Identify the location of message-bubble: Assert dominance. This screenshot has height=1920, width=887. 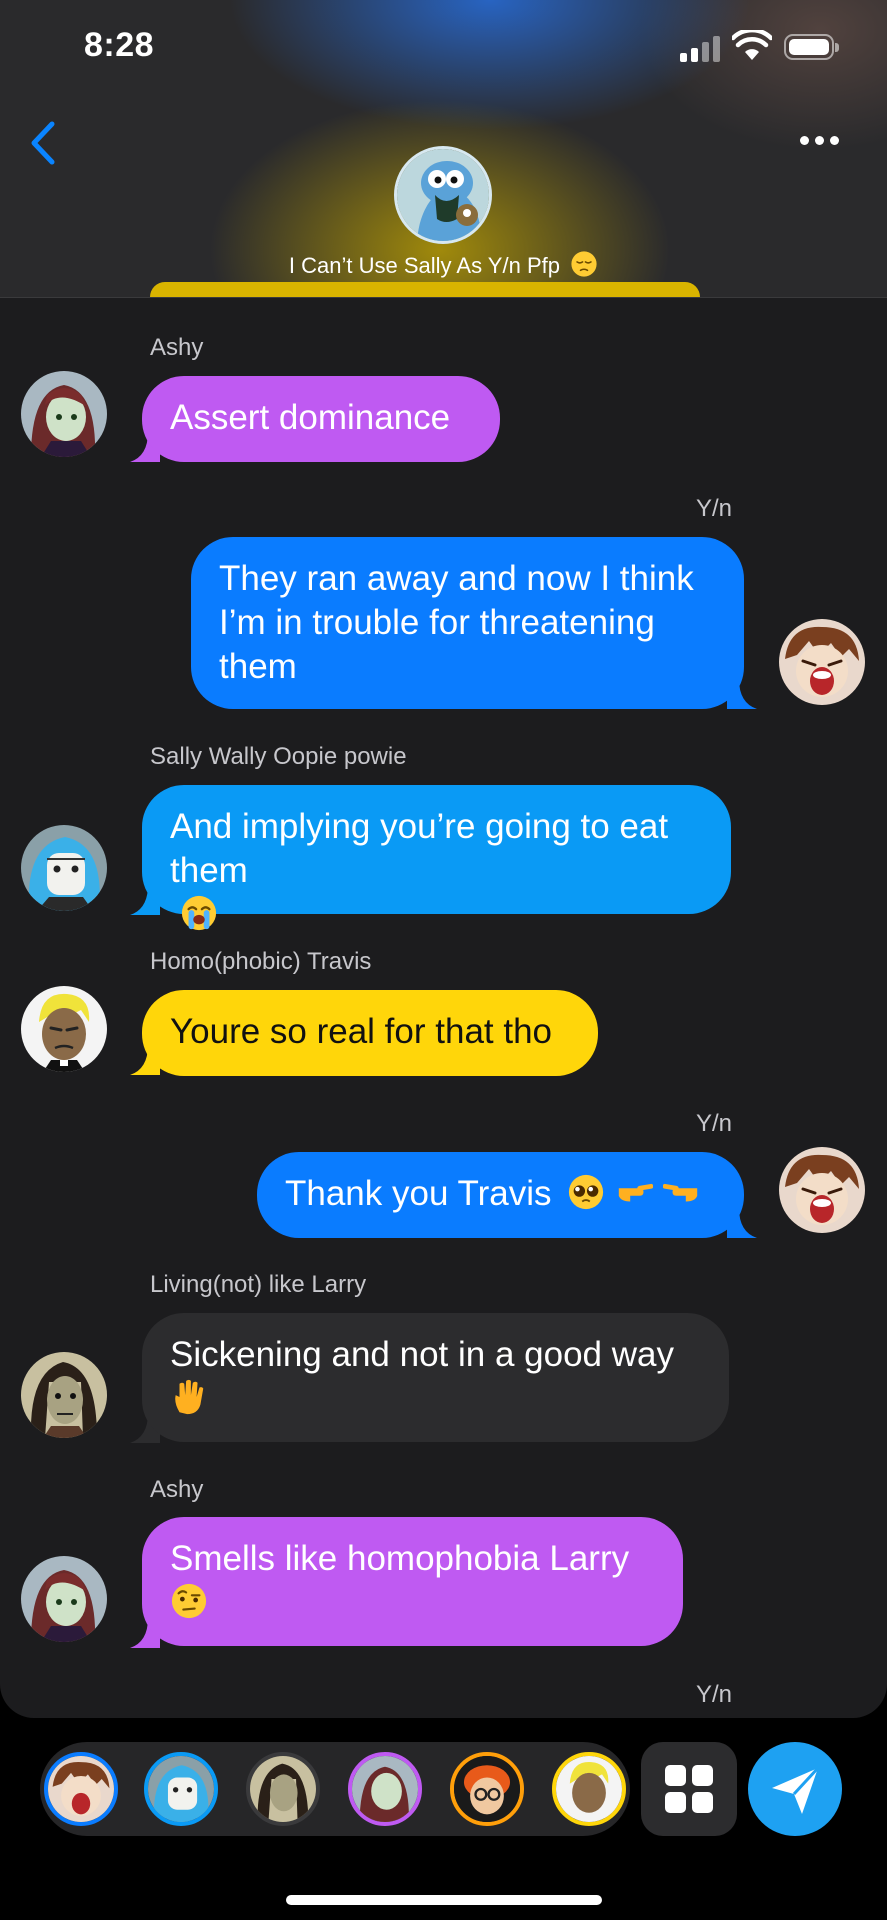
(321, 419).